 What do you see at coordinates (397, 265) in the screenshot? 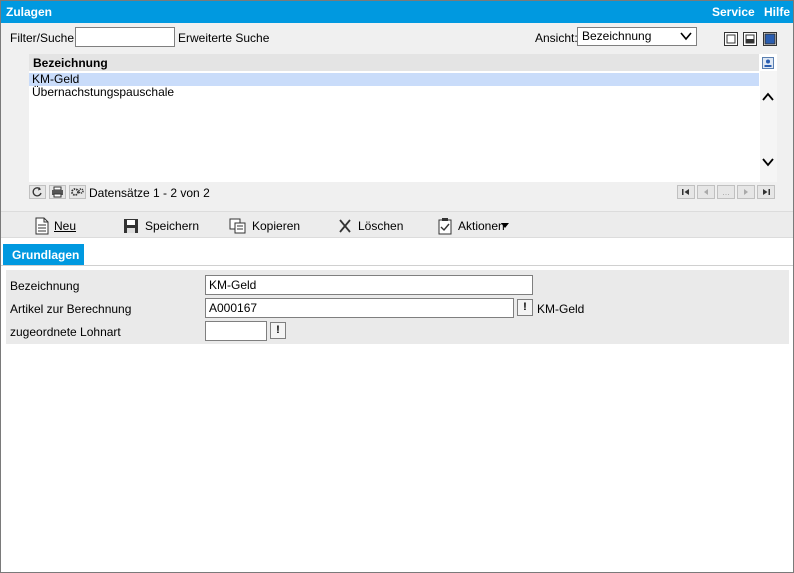
I see `tab-divider` at bounding box center [397, 265].